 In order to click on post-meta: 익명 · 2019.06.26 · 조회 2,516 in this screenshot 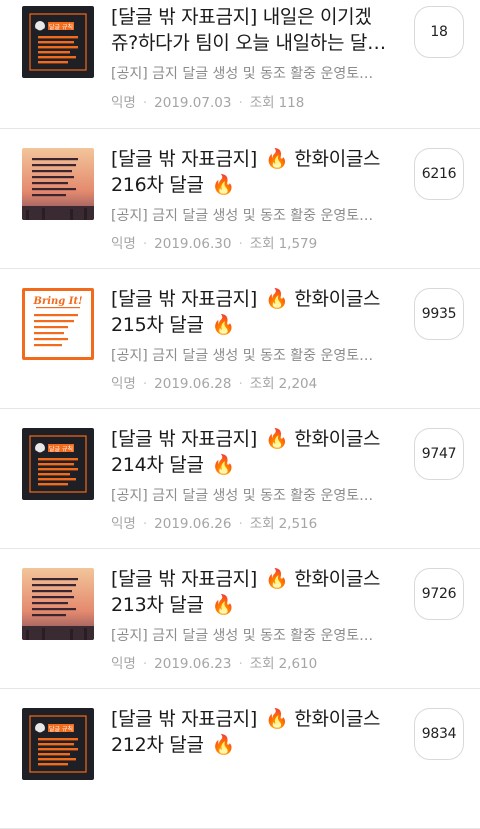, I will do `click(214, 522)`.